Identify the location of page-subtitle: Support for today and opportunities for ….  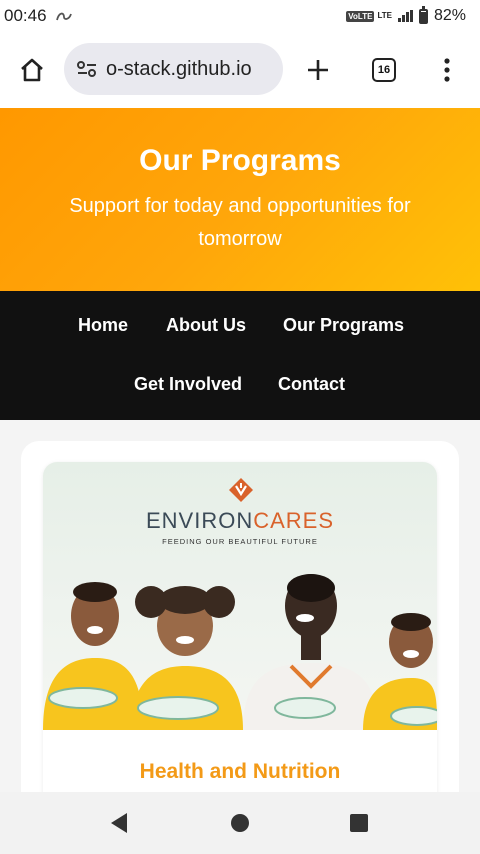
(240, 222).